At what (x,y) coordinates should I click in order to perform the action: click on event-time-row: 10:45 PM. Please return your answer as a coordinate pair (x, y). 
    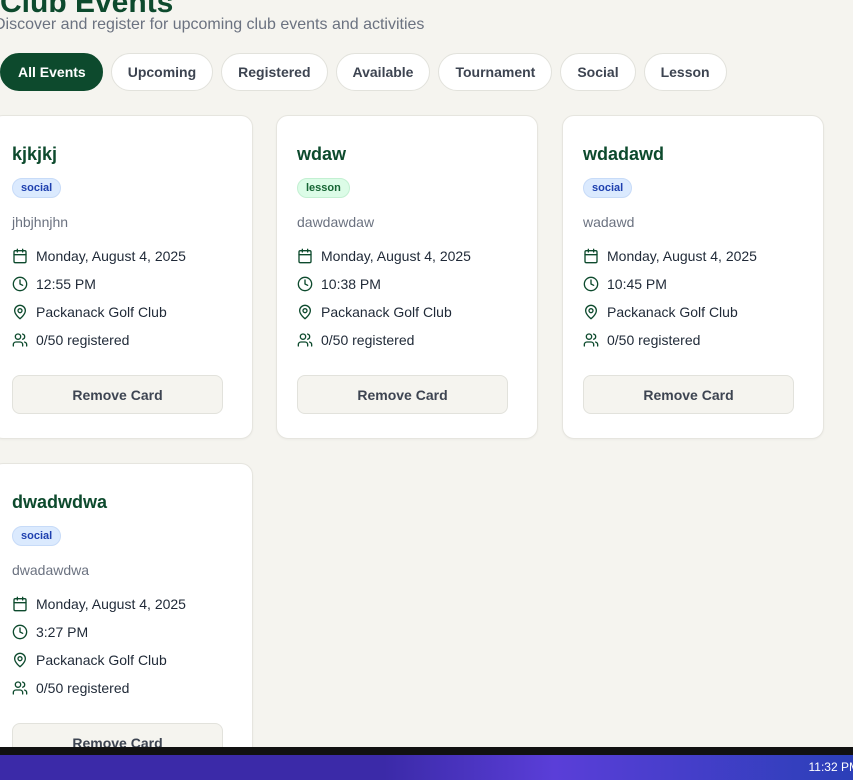
    Looking at the image, I should click on (625, 284).